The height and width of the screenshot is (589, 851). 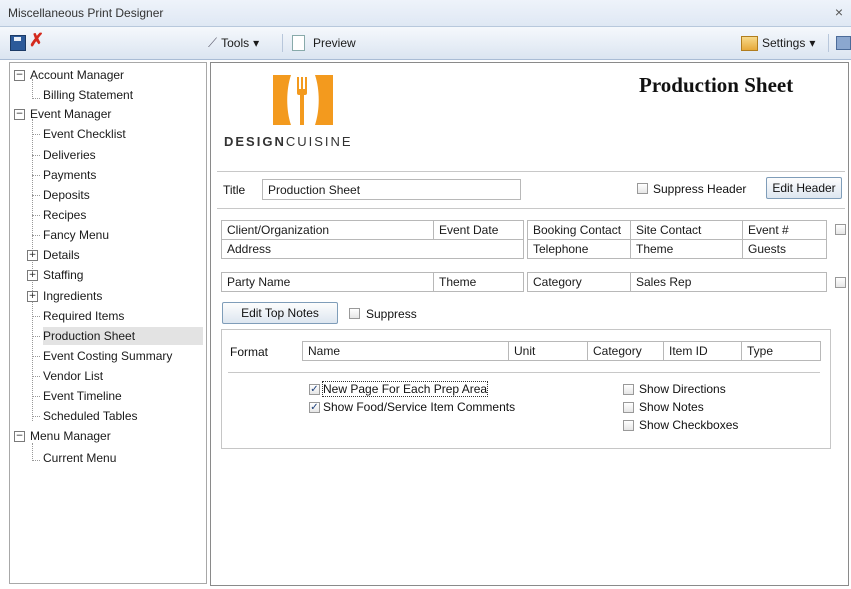 I want to click on edit-header-button: Edit Header, so click(x=804, y=188).